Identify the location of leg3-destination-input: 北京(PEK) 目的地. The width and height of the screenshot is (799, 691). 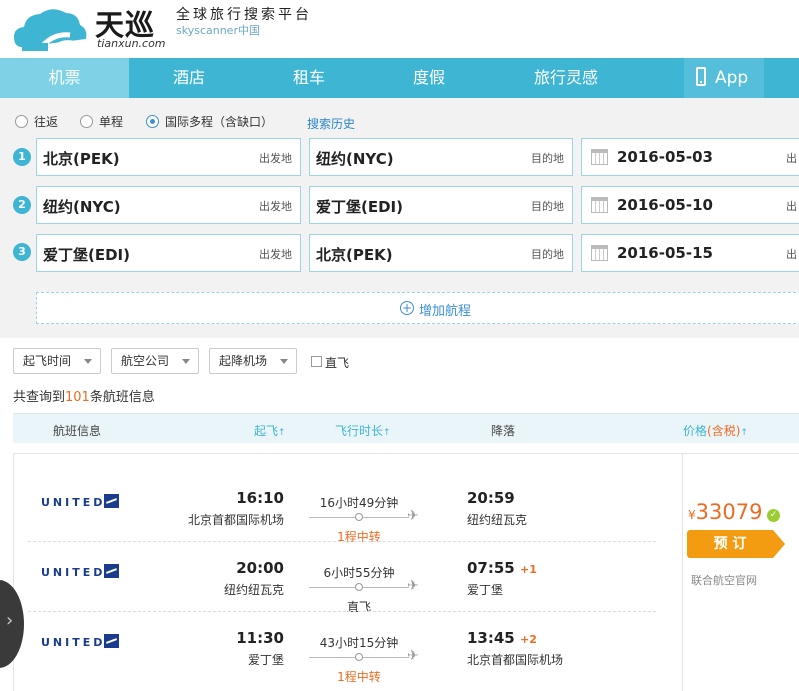
(441, 253).